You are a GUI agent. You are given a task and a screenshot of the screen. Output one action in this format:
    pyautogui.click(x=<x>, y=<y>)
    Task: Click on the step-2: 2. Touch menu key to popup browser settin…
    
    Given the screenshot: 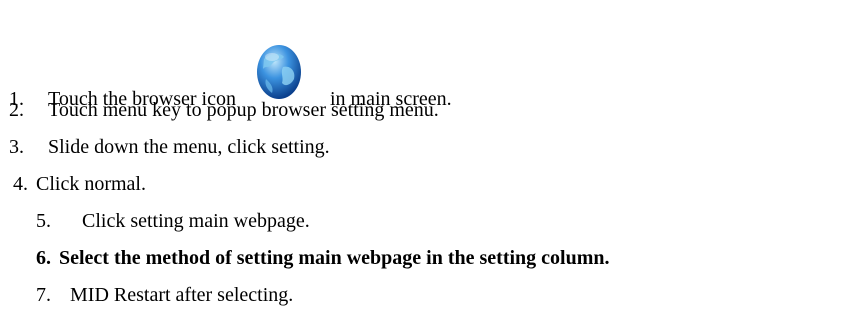 What is the action you would take?
    pyautogui.click(x=224, y=110)
    